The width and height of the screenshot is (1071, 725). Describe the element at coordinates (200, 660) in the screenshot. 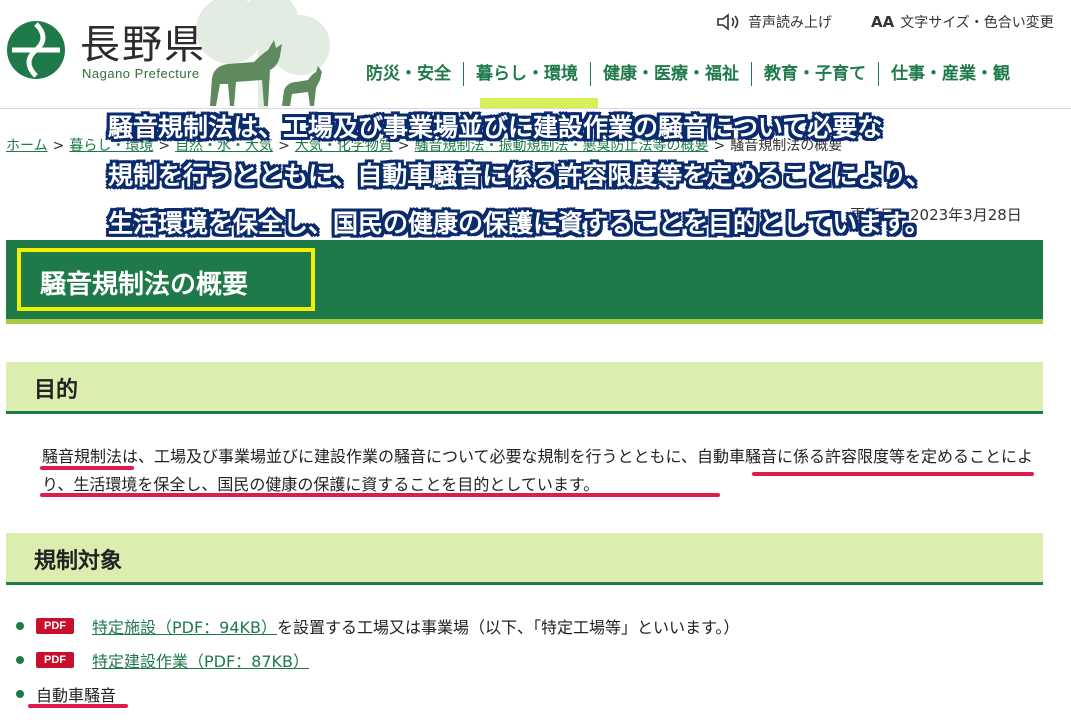

I see `specified-construction-pdf-link: 特定建設作業（PDF：87KB）` at that location.